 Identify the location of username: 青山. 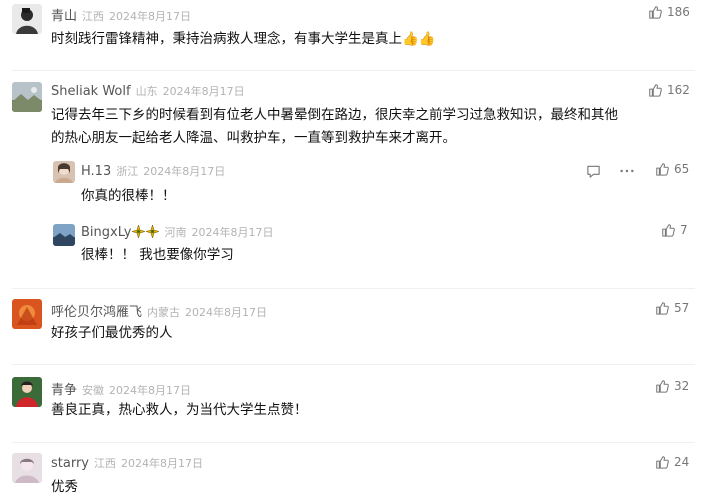
(64, 16).